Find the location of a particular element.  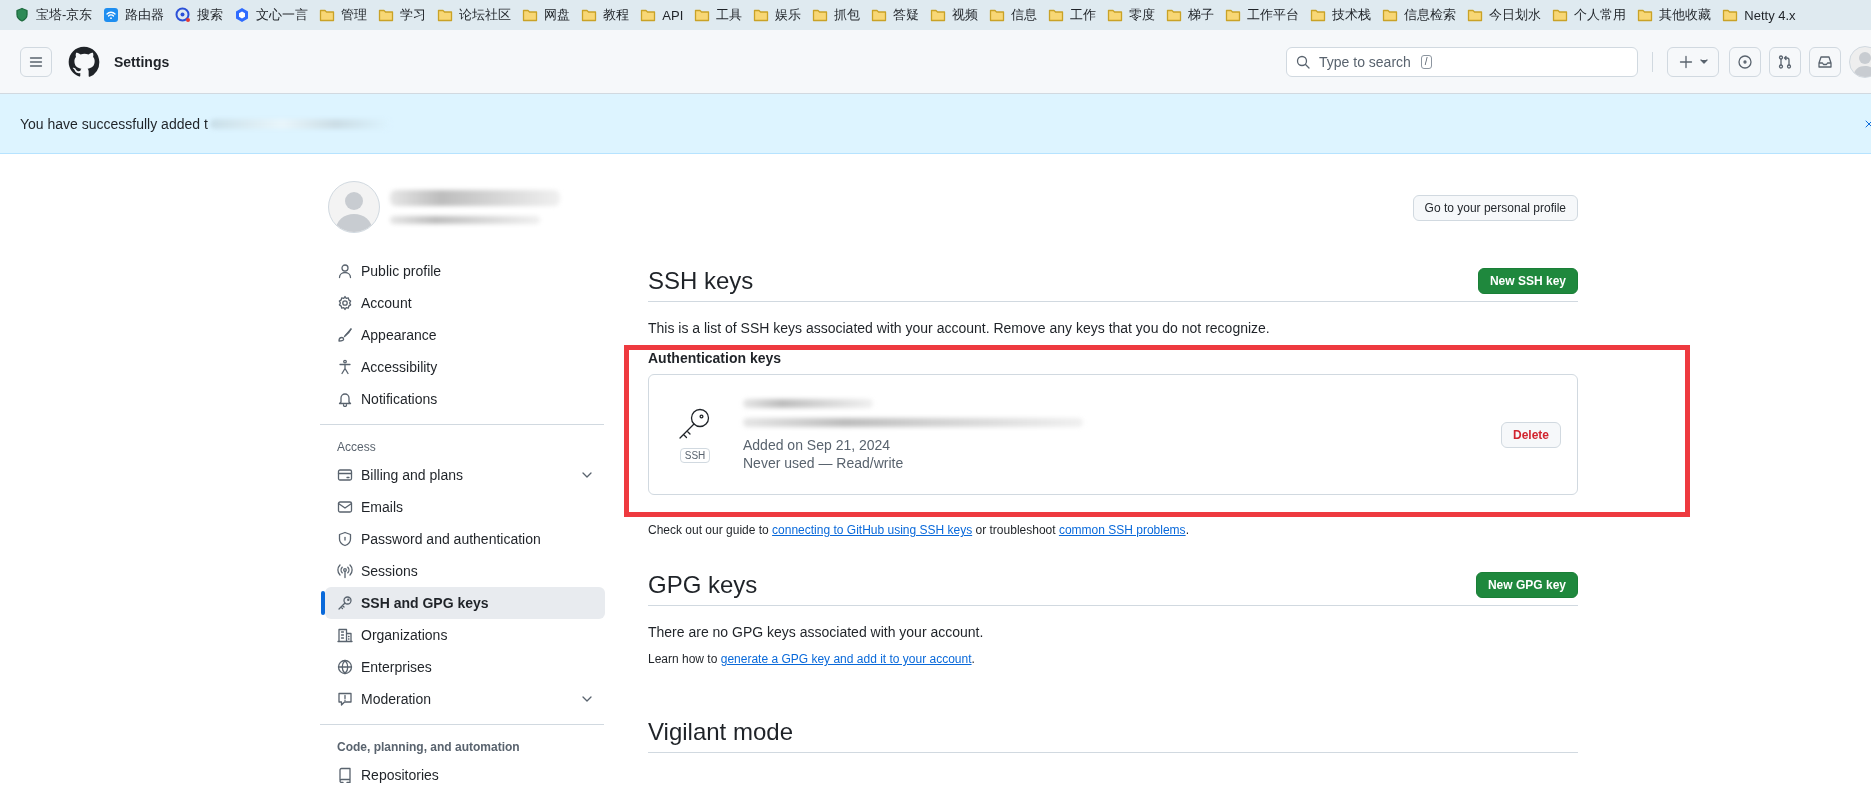

pull-request-icon is located at coordinates (1785, 61).